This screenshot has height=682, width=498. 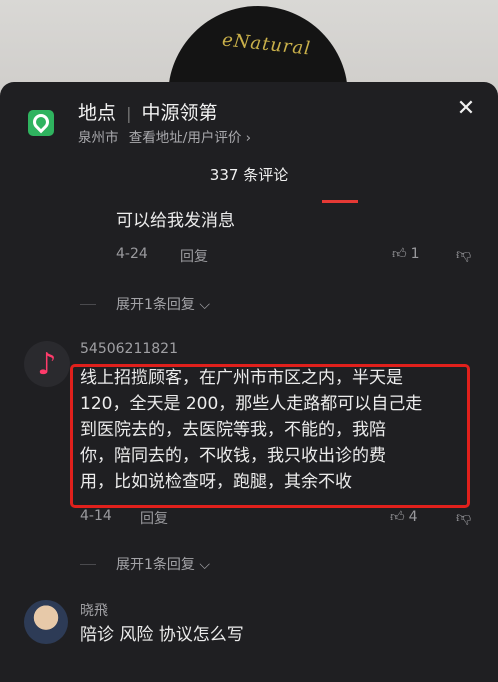 I want to click on music-note-icon: ♪, so click(x=47, y=364).